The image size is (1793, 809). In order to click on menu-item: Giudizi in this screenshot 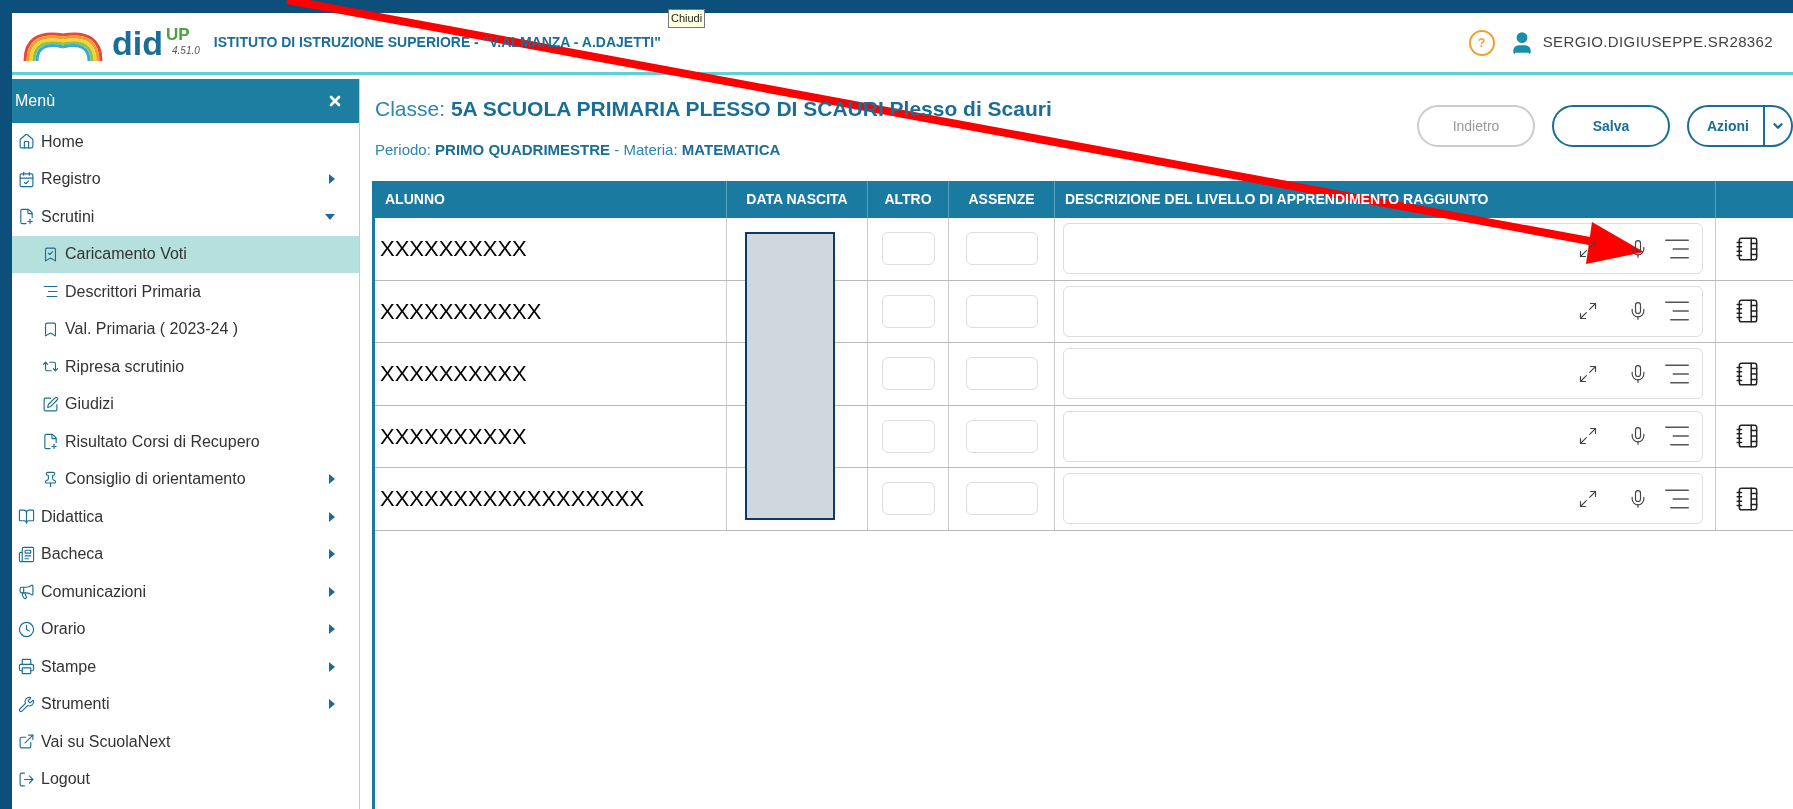, I will do `click(185, 404)`.